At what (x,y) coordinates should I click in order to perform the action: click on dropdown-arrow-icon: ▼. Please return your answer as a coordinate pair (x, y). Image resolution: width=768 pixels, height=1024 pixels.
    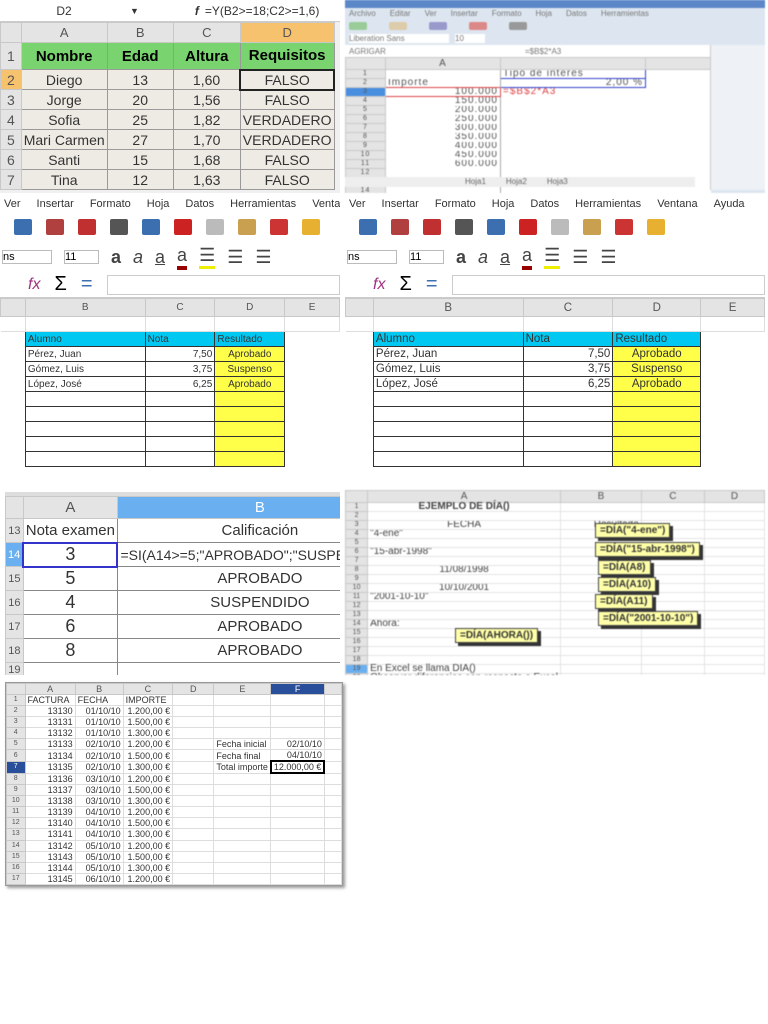
    Looking at the image, I should click on (134, 11).